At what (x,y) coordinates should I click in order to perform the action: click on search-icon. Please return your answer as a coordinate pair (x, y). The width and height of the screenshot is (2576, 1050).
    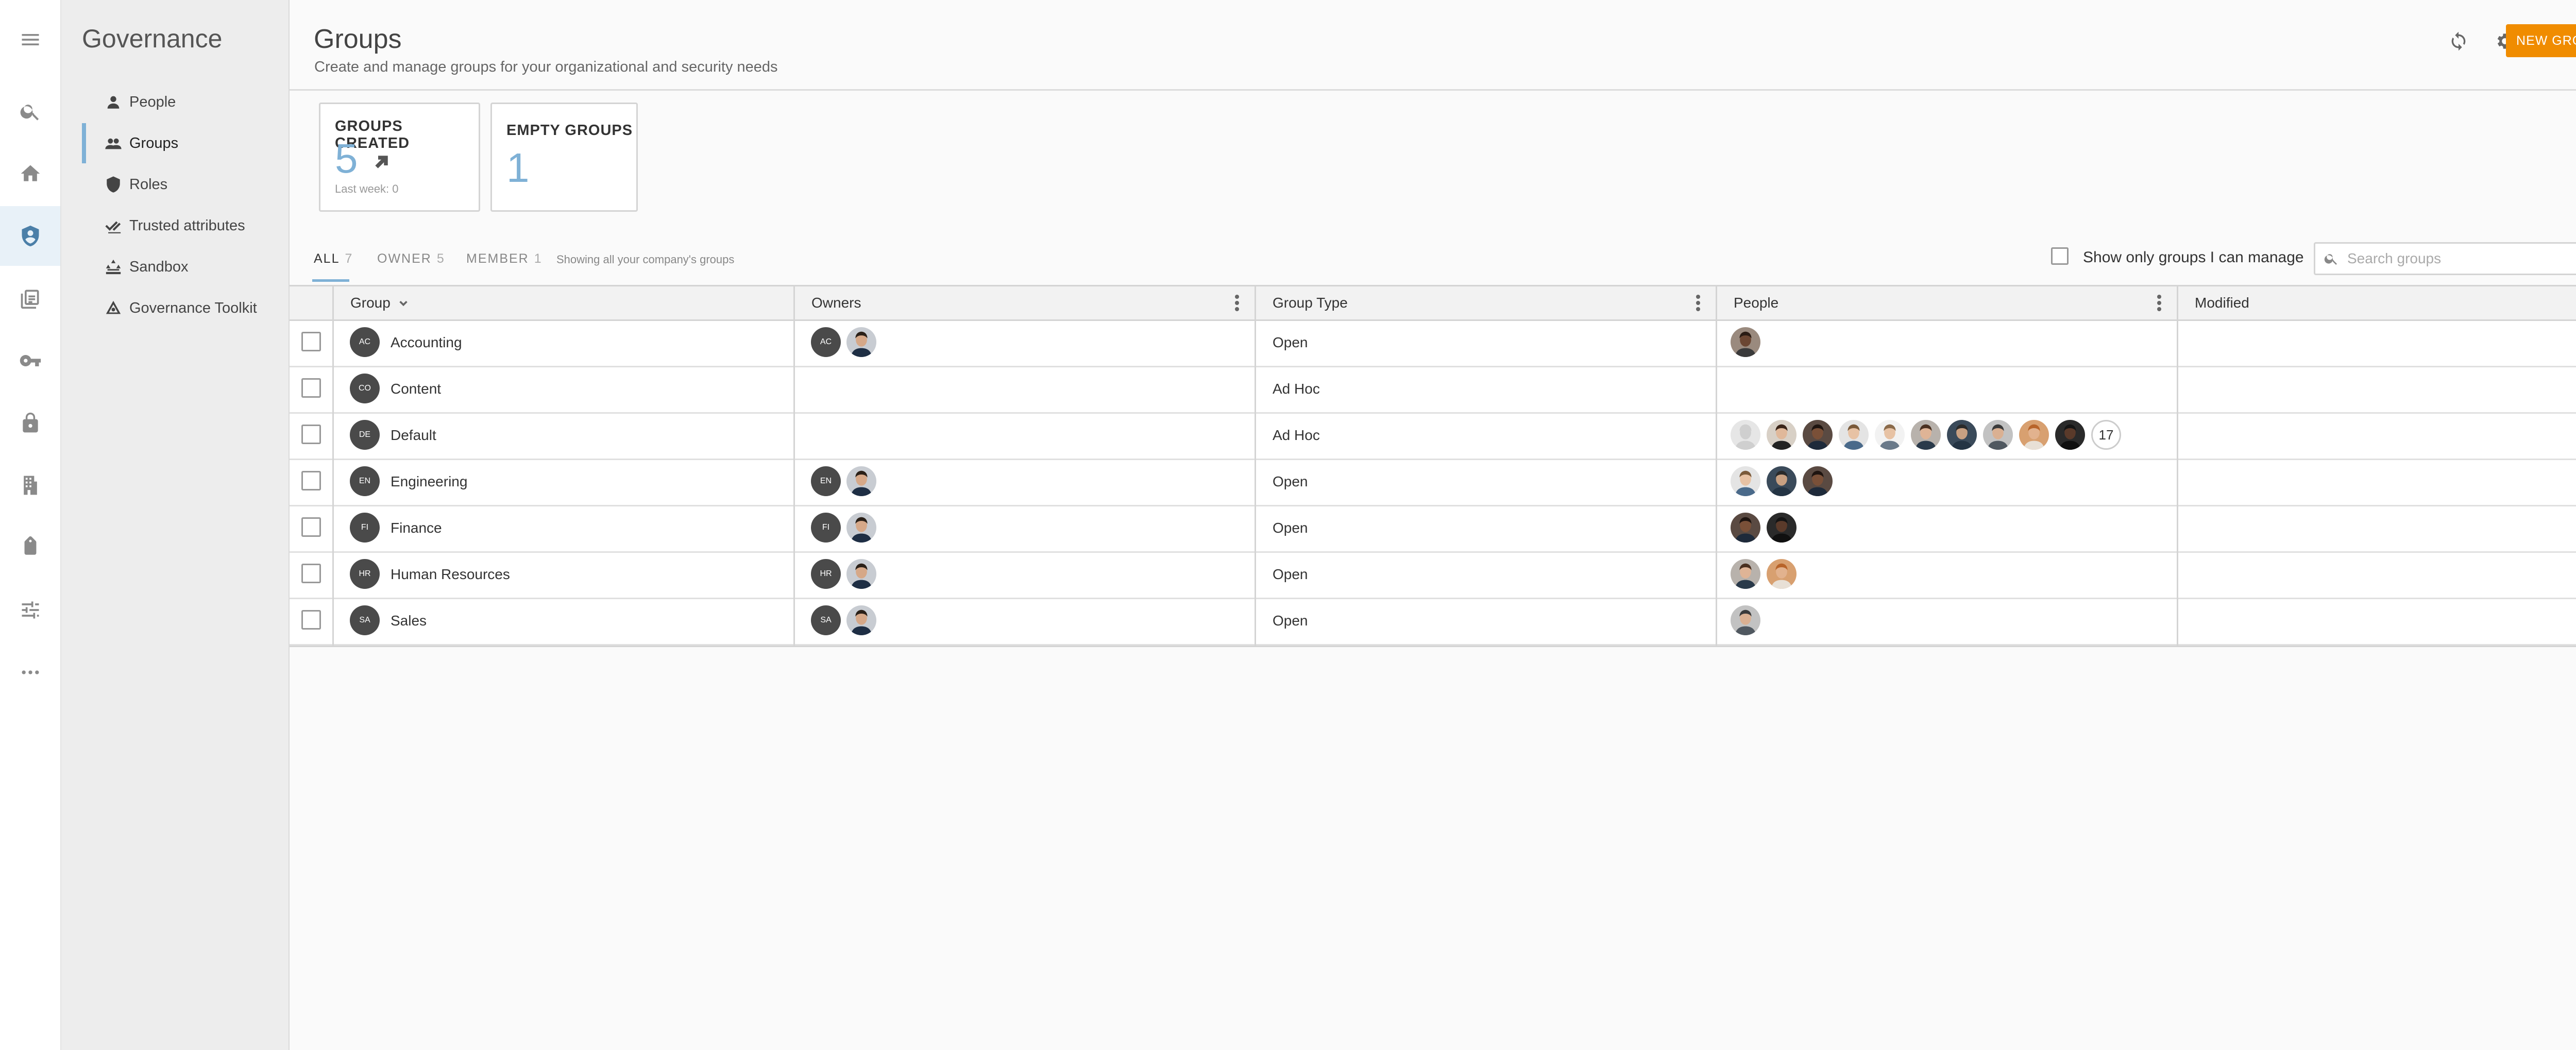
    Looking at the image, I should click on (2330, 259).